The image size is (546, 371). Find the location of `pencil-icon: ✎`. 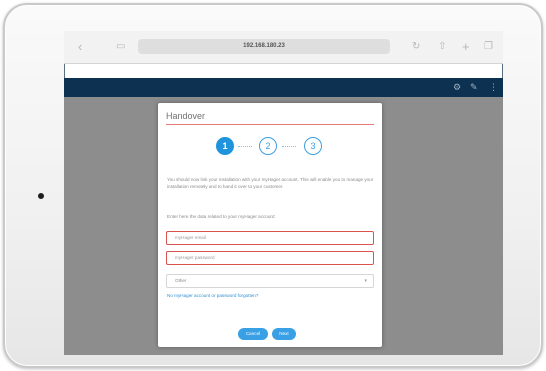

pencil-icon: ✎ is located at coordinates (474, 87).